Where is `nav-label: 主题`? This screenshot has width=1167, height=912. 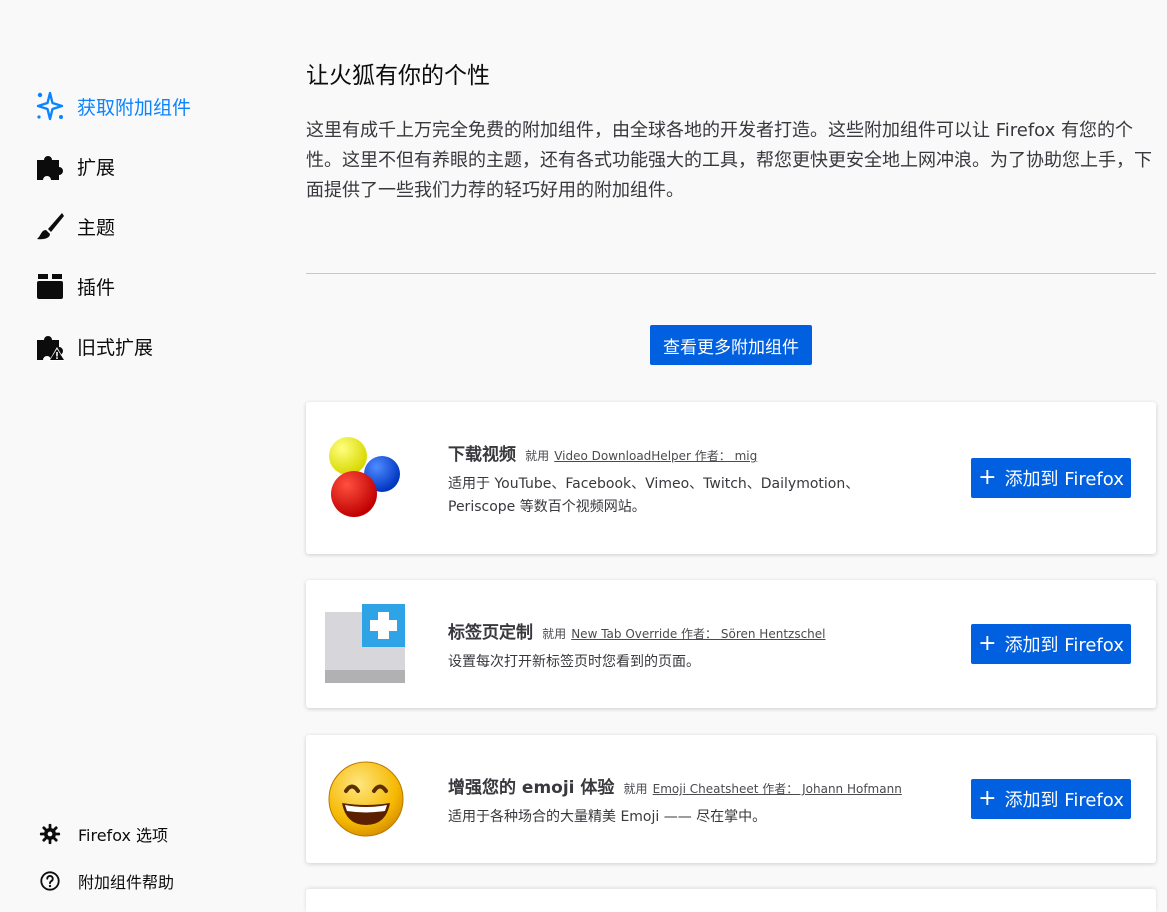 nav-label: 主题 is located at coordinates (96, 227).